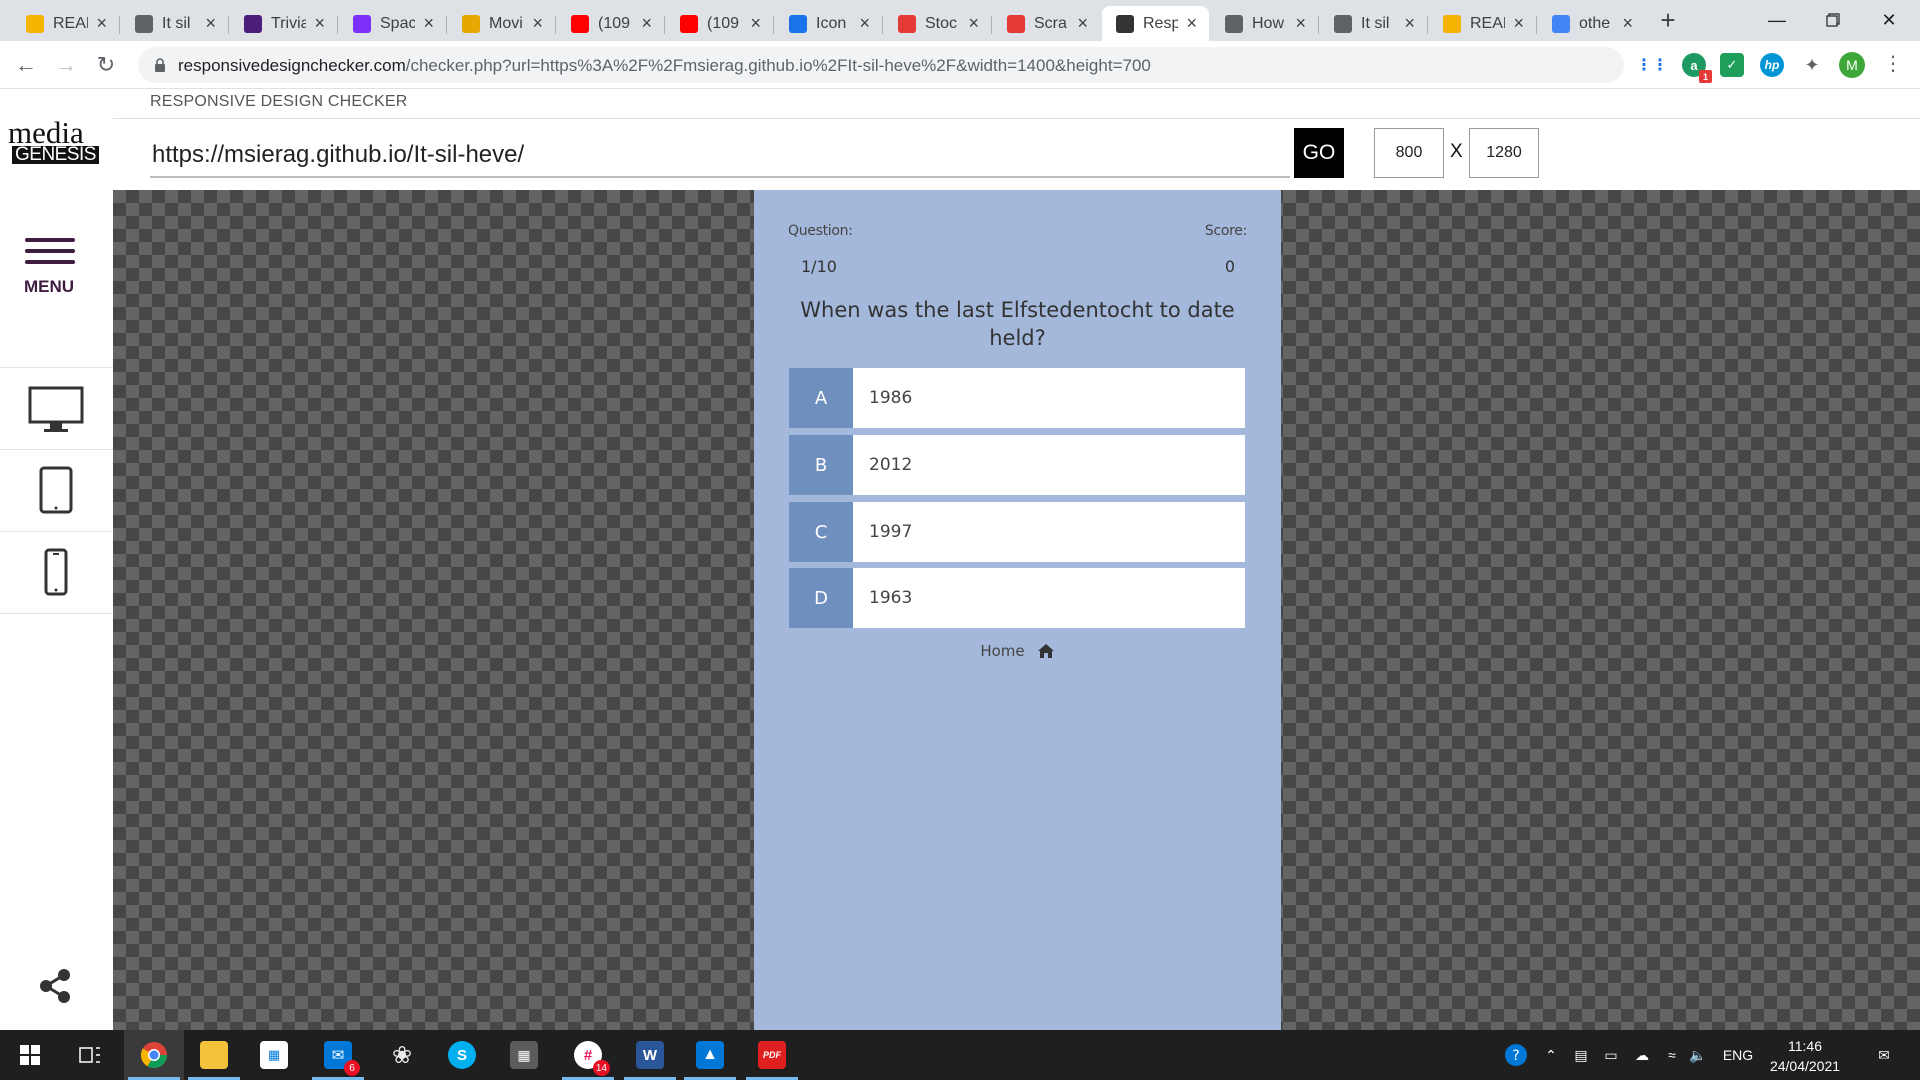  Describe the element at coordinates (56, 613) in the screenshot. I see `sidebar-divider` at that location.